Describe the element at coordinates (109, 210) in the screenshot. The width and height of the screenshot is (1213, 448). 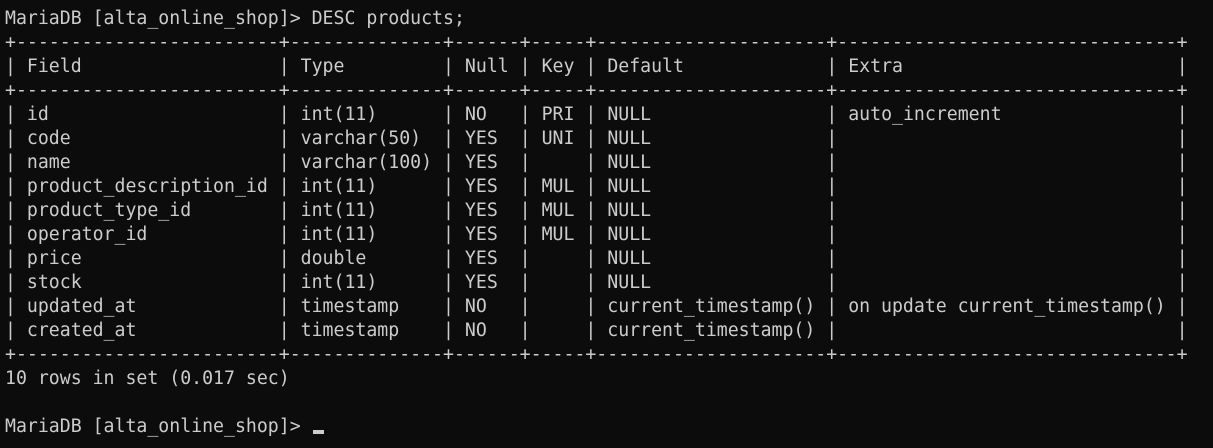
I see `table-cell: product_type_id` at that location.